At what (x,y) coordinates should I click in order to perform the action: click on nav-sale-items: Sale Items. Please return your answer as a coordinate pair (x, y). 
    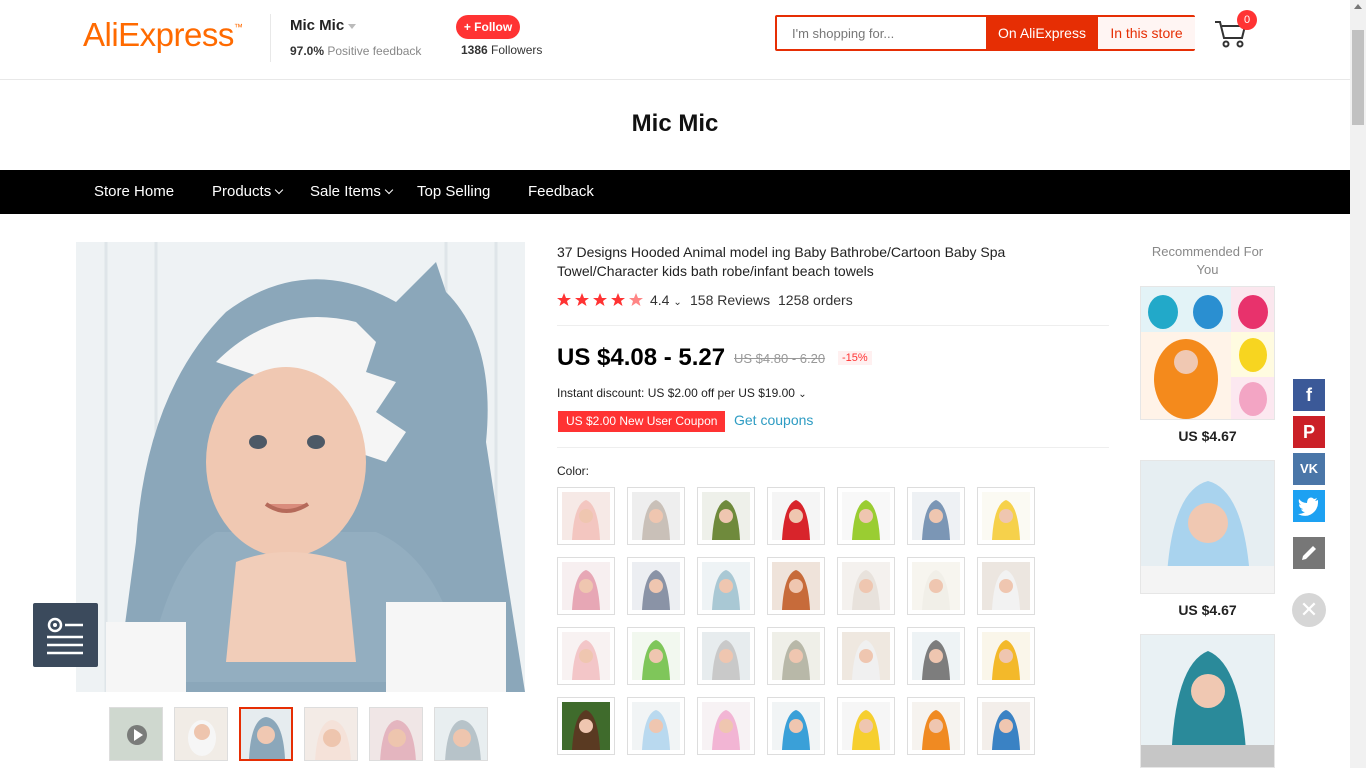
    Looking at the image, I should click on (352, 192).